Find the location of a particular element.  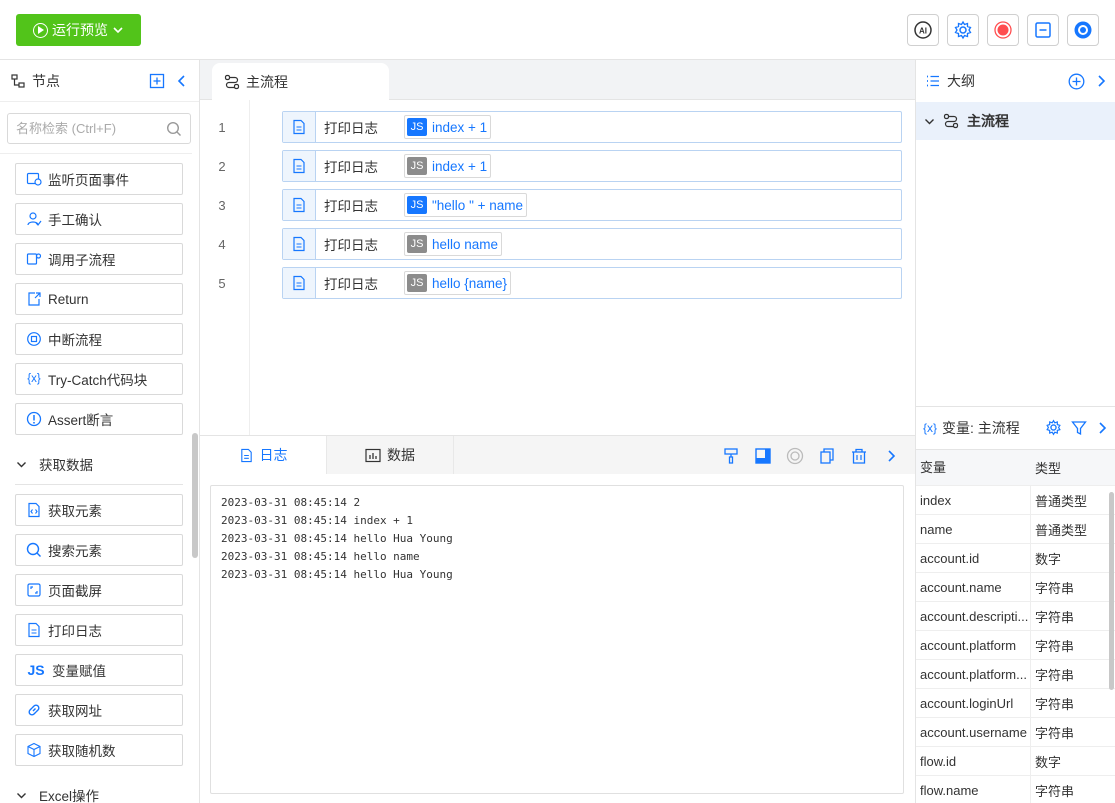

svg-text: AI is located at coordinates (923, 31).